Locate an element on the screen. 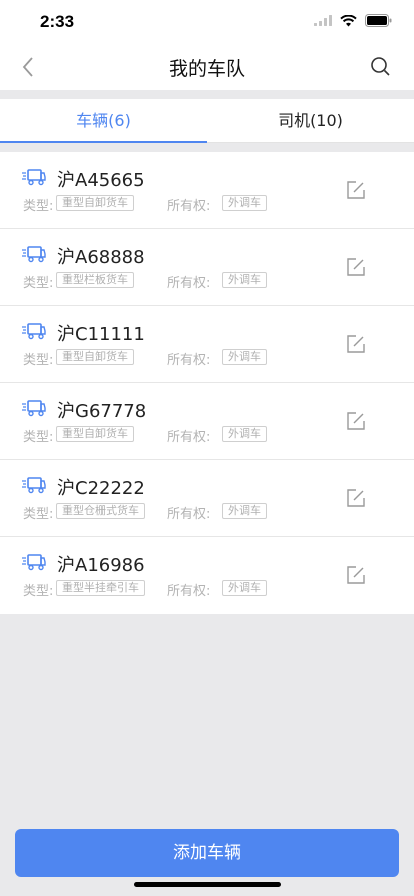 Image resolution: width=414 pixels, height=896 pixels. vehicle-item: 沪A68888 类型: 重型栏板货车 所有权: 外调车 is located at coordinates (207, 267).